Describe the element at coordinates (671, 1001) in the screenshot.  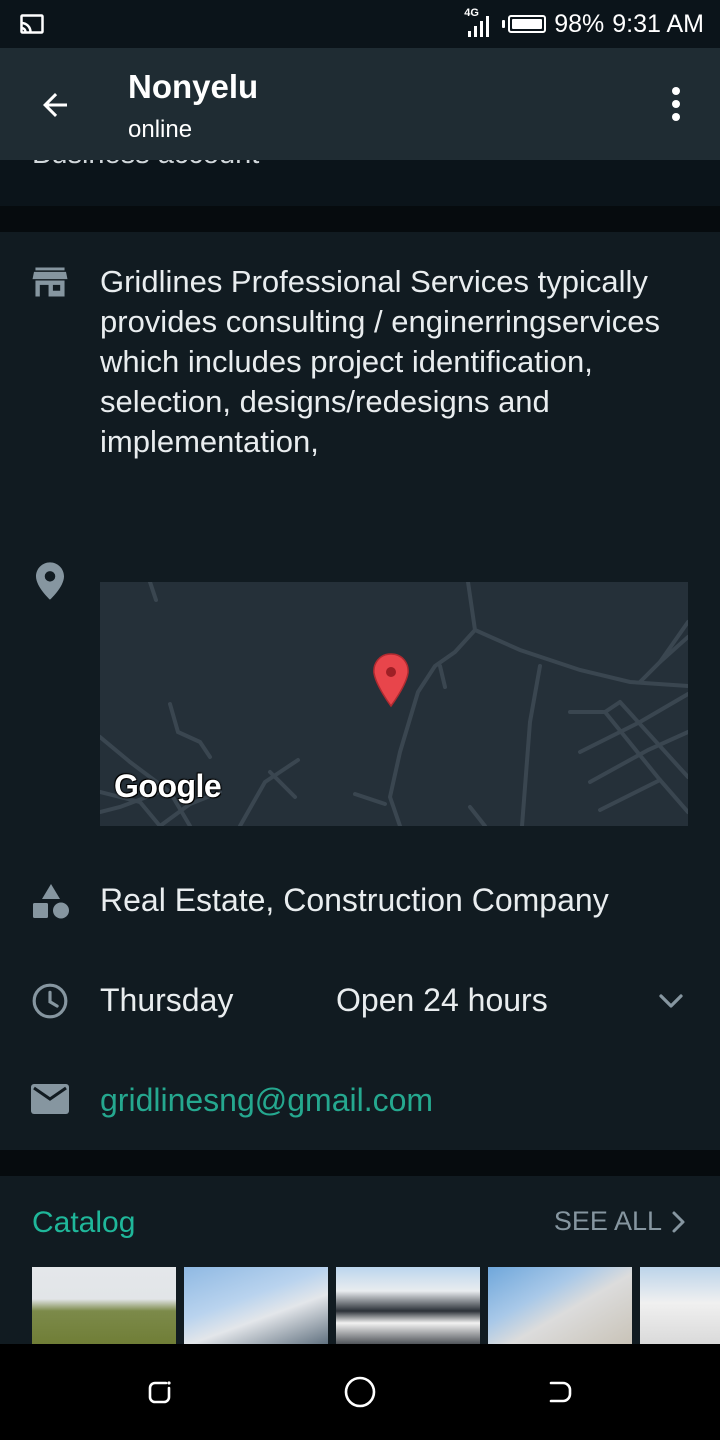
I see `chevron-down-icon` at that location.